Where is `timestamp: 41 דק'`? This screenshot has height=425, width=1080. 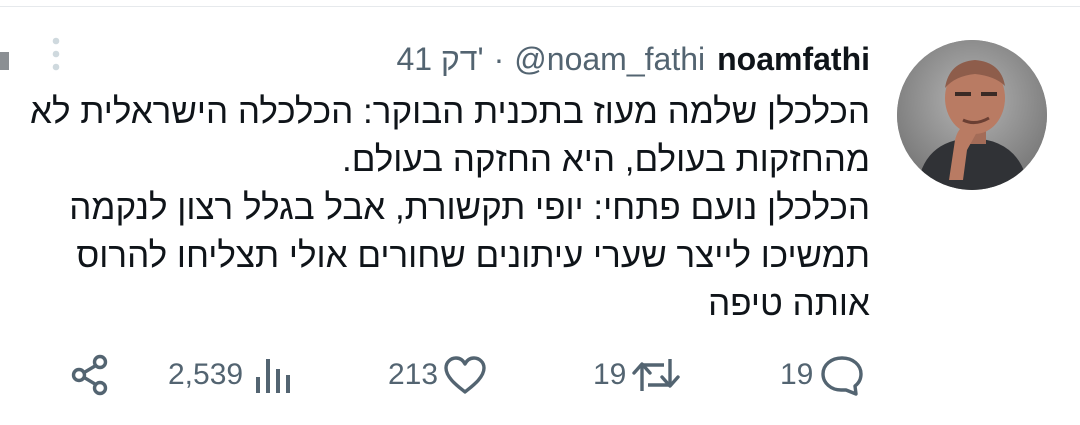 timestamp: 41 דק' is located at coordinates (439, 59).